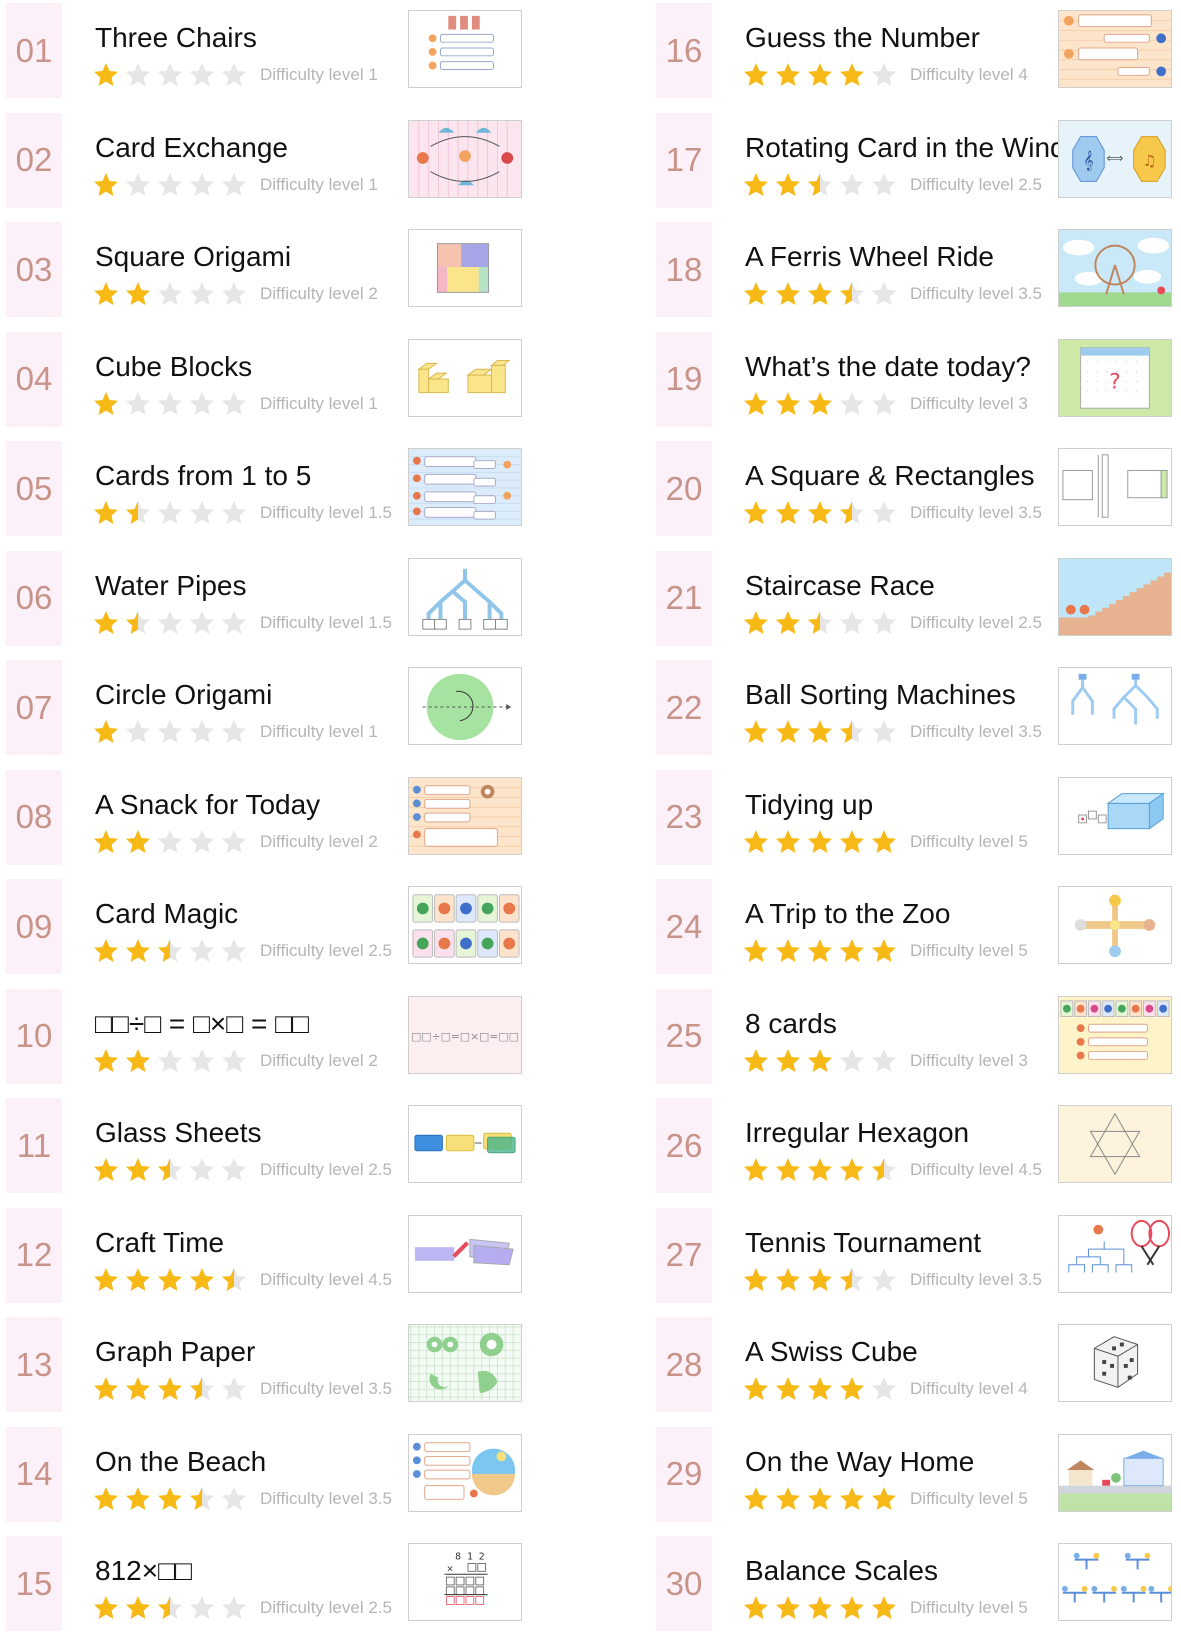 Image resolution: width=1181 pixels, height=1643 pixels. Describe the element at coordinates (235, 75) in the screenshot. I see `difficulty-rating: Difficulty level 1` at that location.